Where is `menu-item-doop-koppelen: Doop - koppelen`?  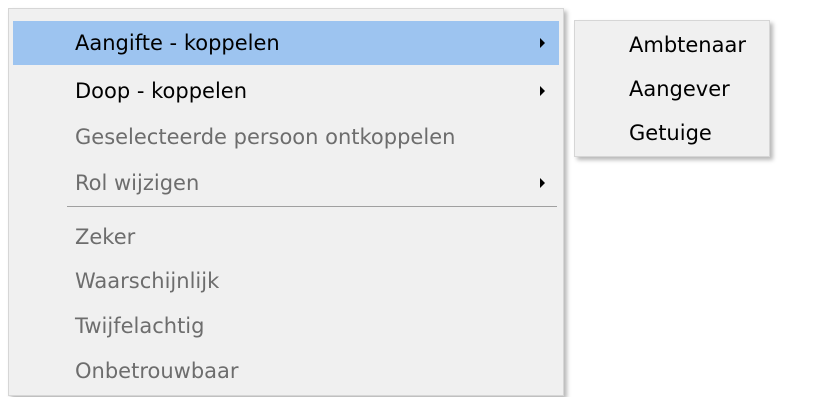
menu-item-doop-koppelen: Doop - koppelen is located at coordinates (286, 91).